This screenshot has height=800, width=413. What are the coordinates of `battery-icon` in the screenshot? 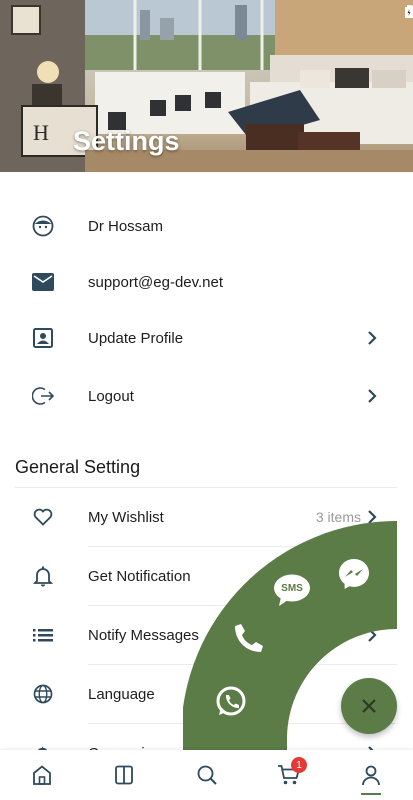 It's located at (409, 11).